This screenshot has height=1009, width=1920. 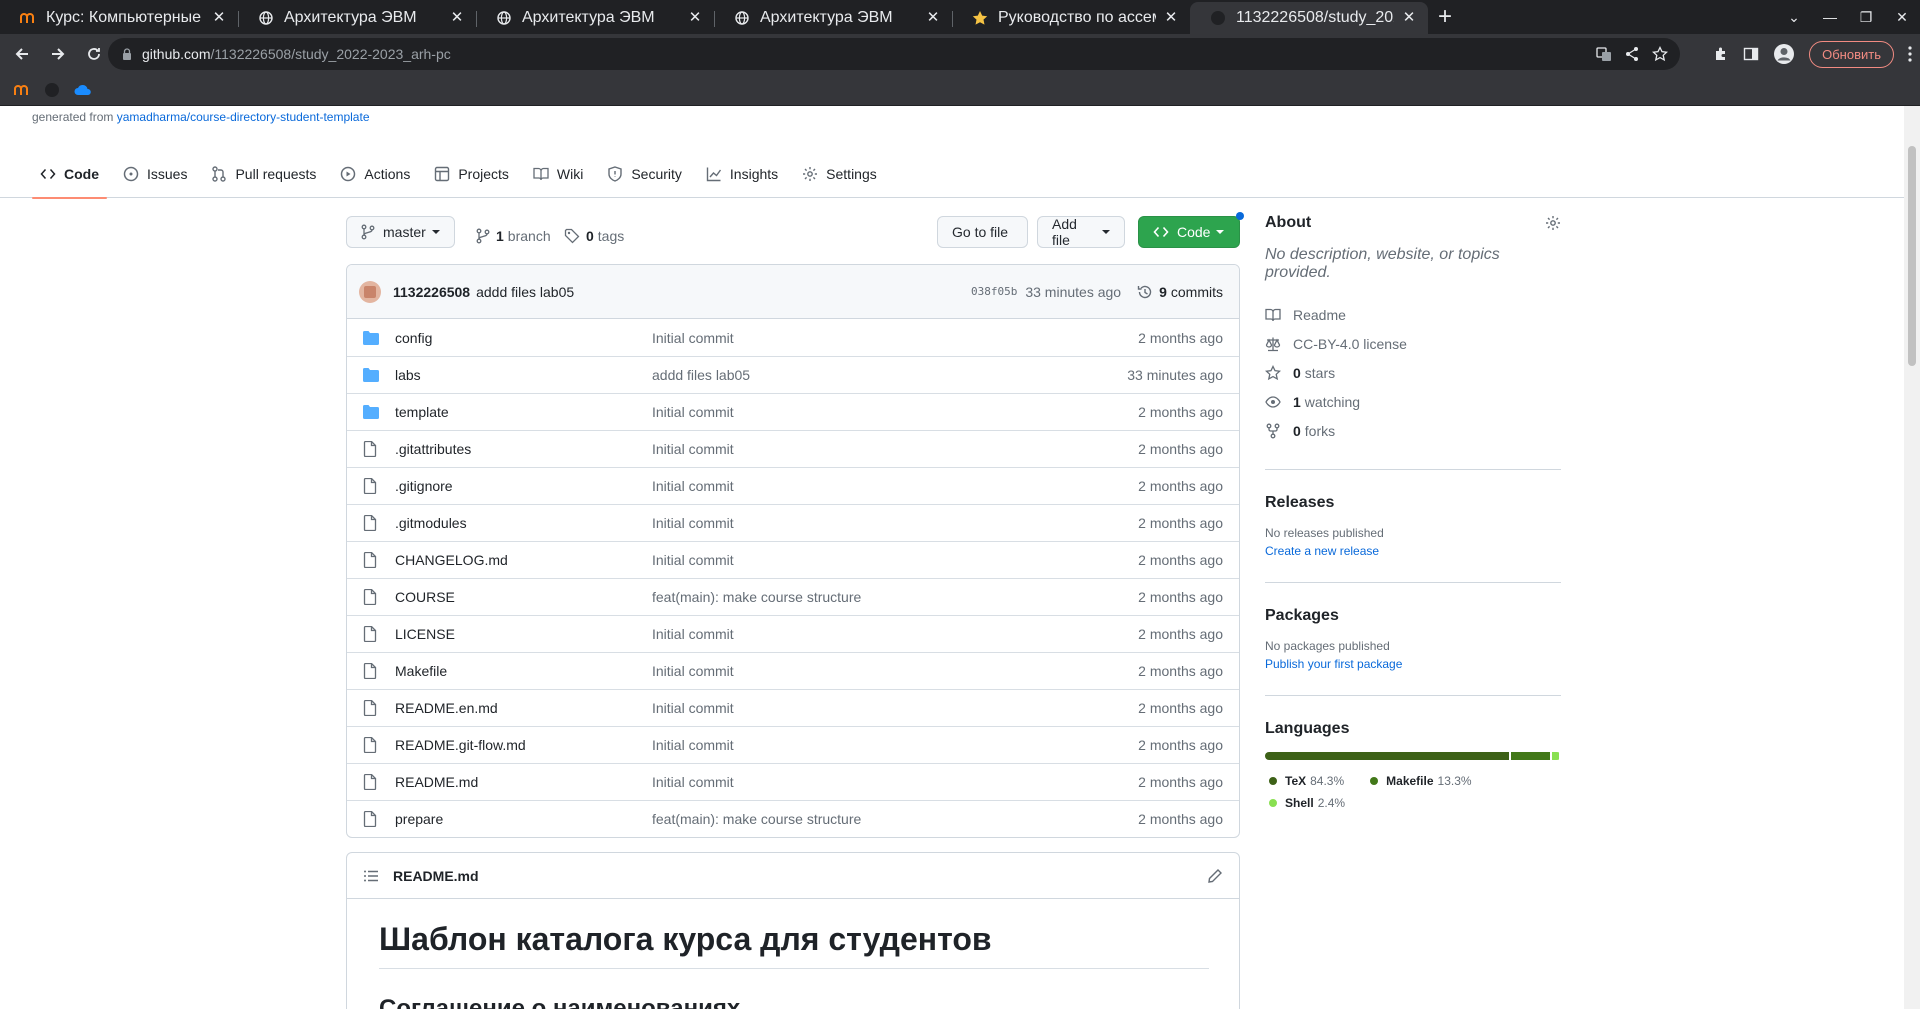 I want to click on code-clone-button: Code, so click(x=1189, y=232).